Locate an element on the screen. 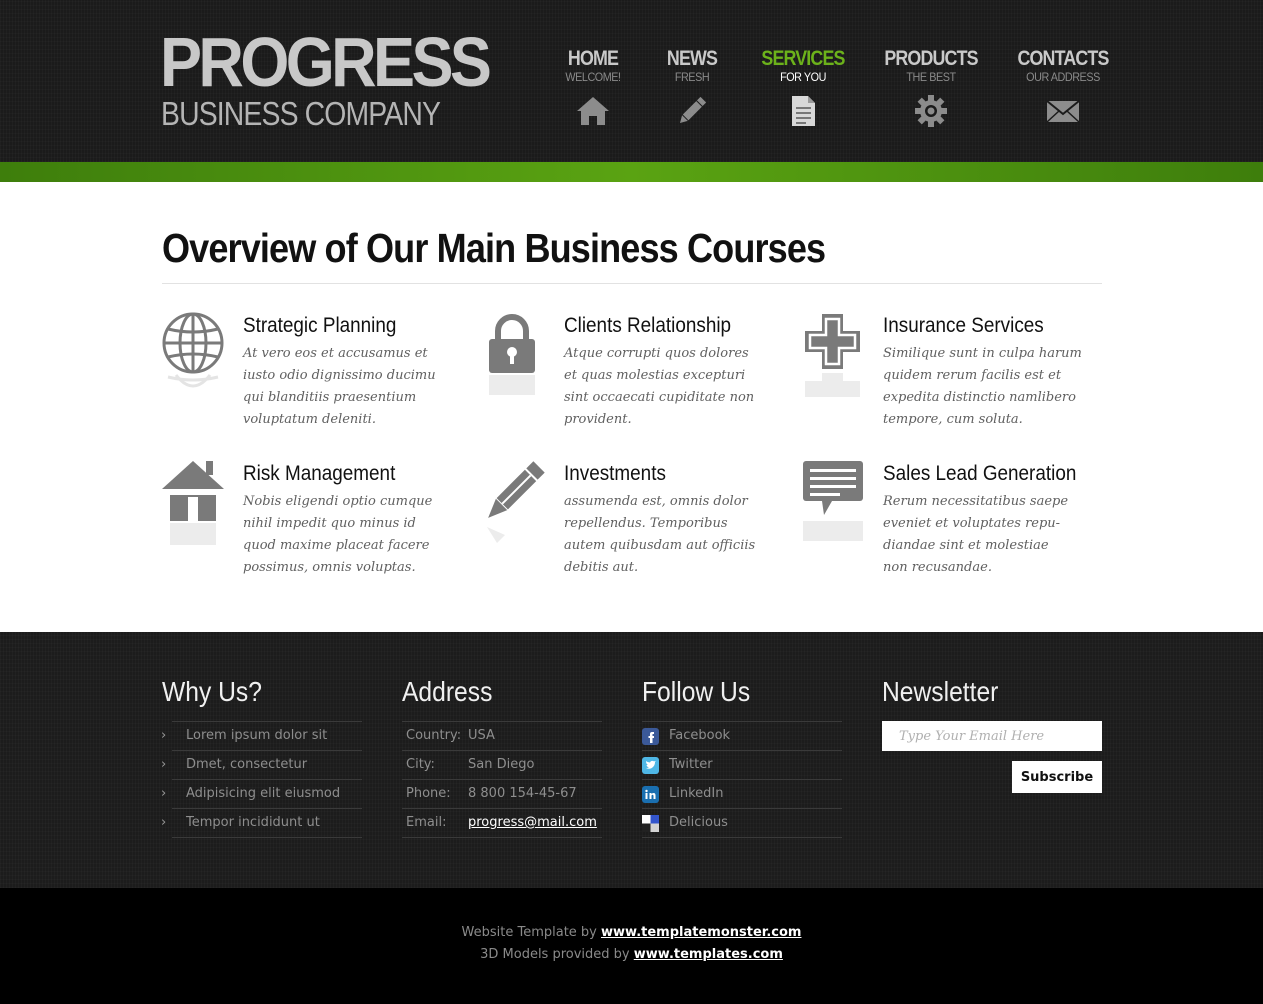  nav-home: HOME WELCOME! is located at coordinates (593, 88).